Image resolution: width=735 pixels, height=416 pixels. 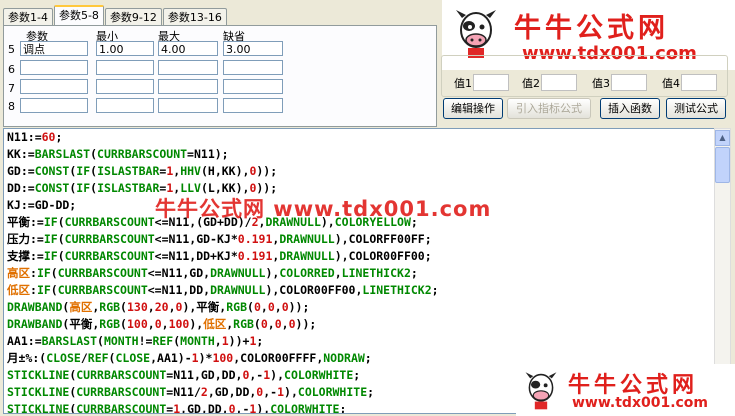 I want to click on row-number: 5, so click(x=11, y=49).